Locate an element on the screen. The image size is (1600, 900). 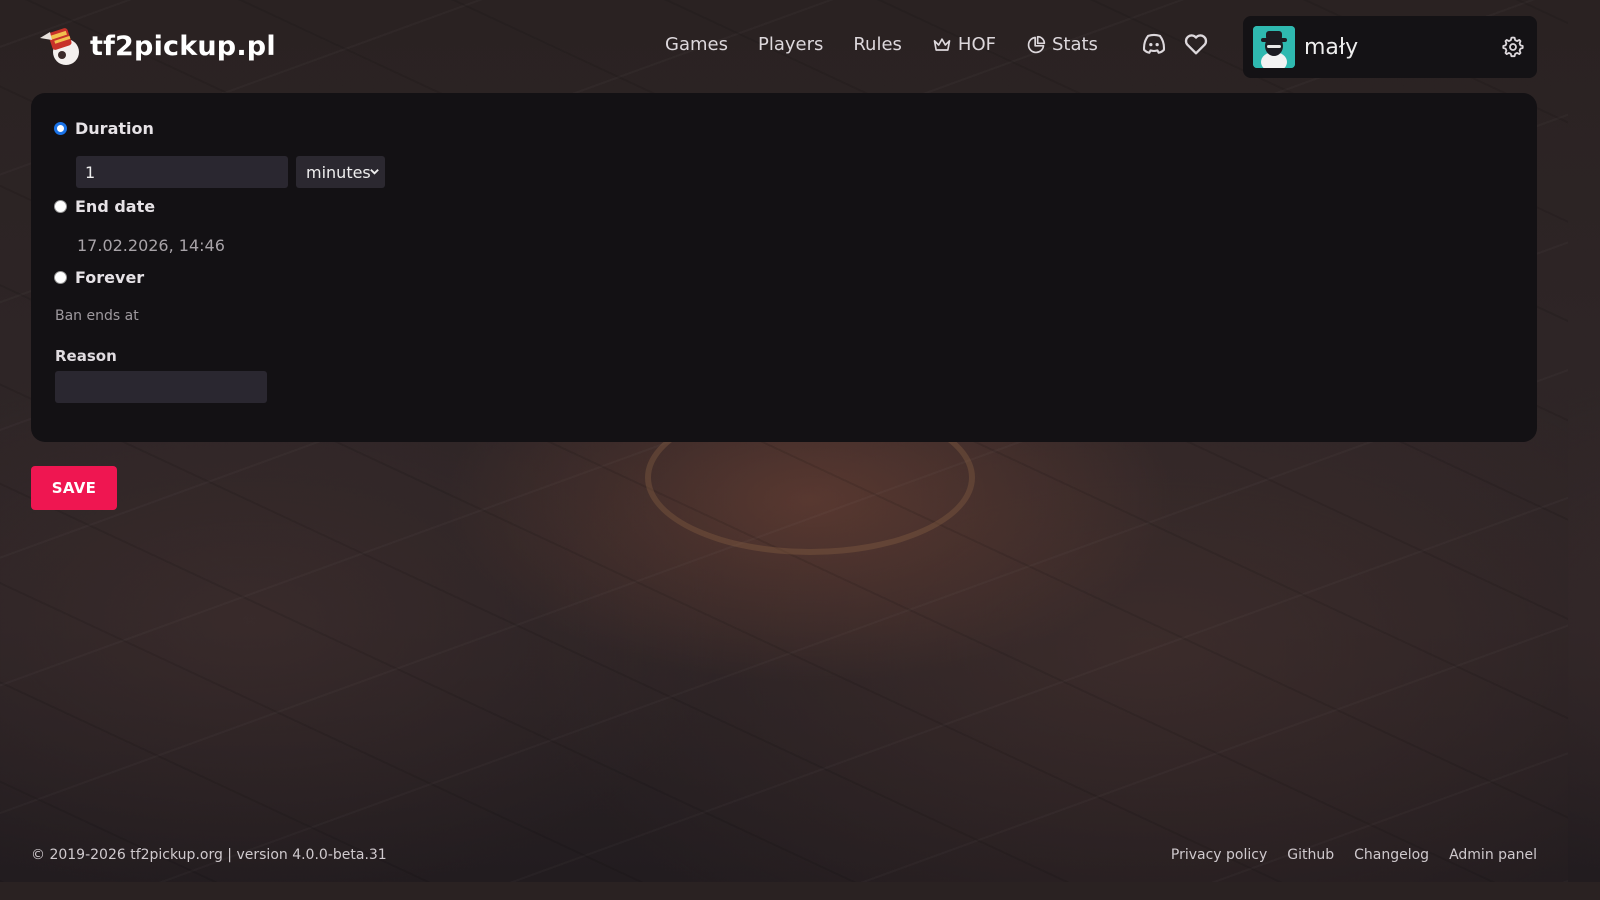
nav-hof: HOF is located at coordinates (964, 44).